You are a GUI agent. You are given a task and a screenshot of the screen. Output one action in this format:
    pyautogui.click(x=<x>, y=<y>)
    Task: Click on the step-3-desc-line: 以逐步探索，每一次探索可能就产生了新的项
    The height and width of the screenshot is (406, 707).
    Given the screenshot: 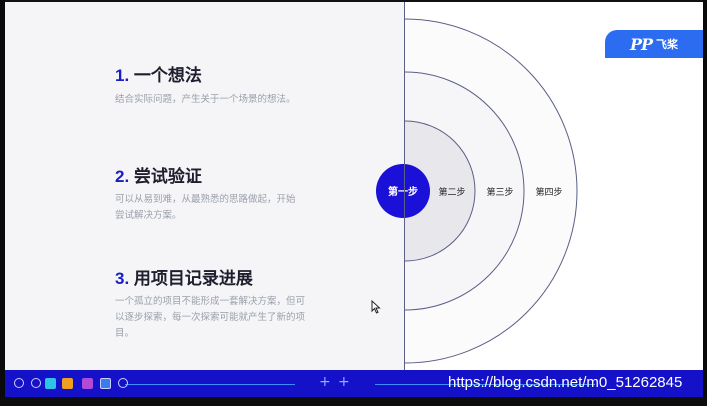 What is the action you would take?
    pyautogui.click(x=210, y=317)
    